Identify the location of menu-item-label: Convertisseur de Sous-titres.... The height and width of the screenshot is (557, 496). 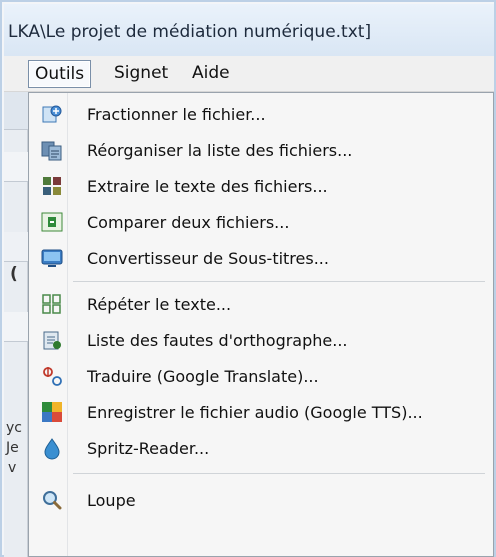
(208, 258).